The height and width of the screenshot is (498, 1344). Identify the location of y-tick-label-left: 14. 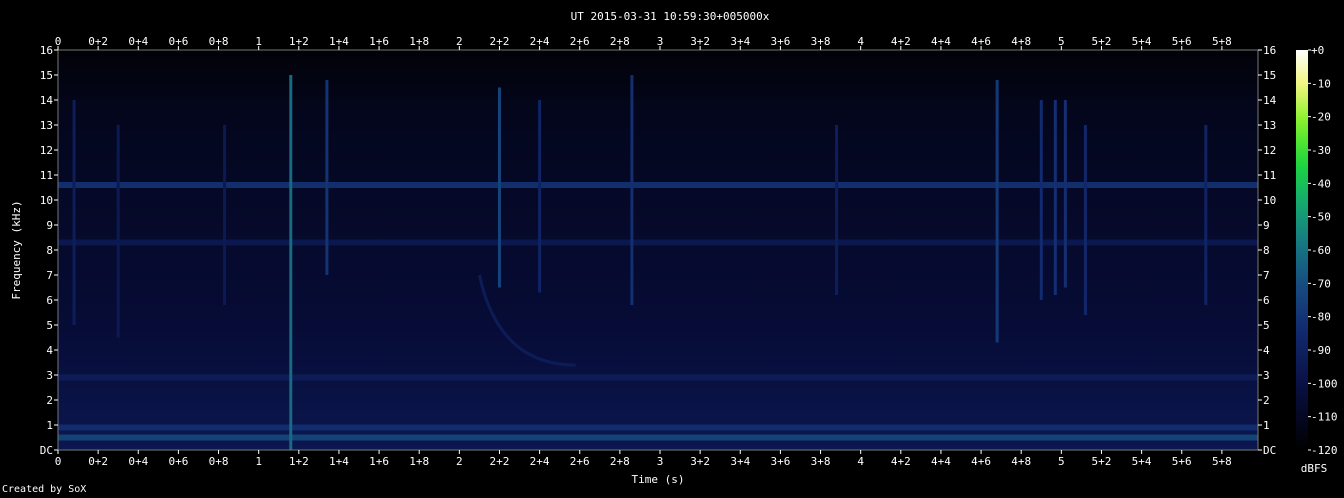
(47, 100).